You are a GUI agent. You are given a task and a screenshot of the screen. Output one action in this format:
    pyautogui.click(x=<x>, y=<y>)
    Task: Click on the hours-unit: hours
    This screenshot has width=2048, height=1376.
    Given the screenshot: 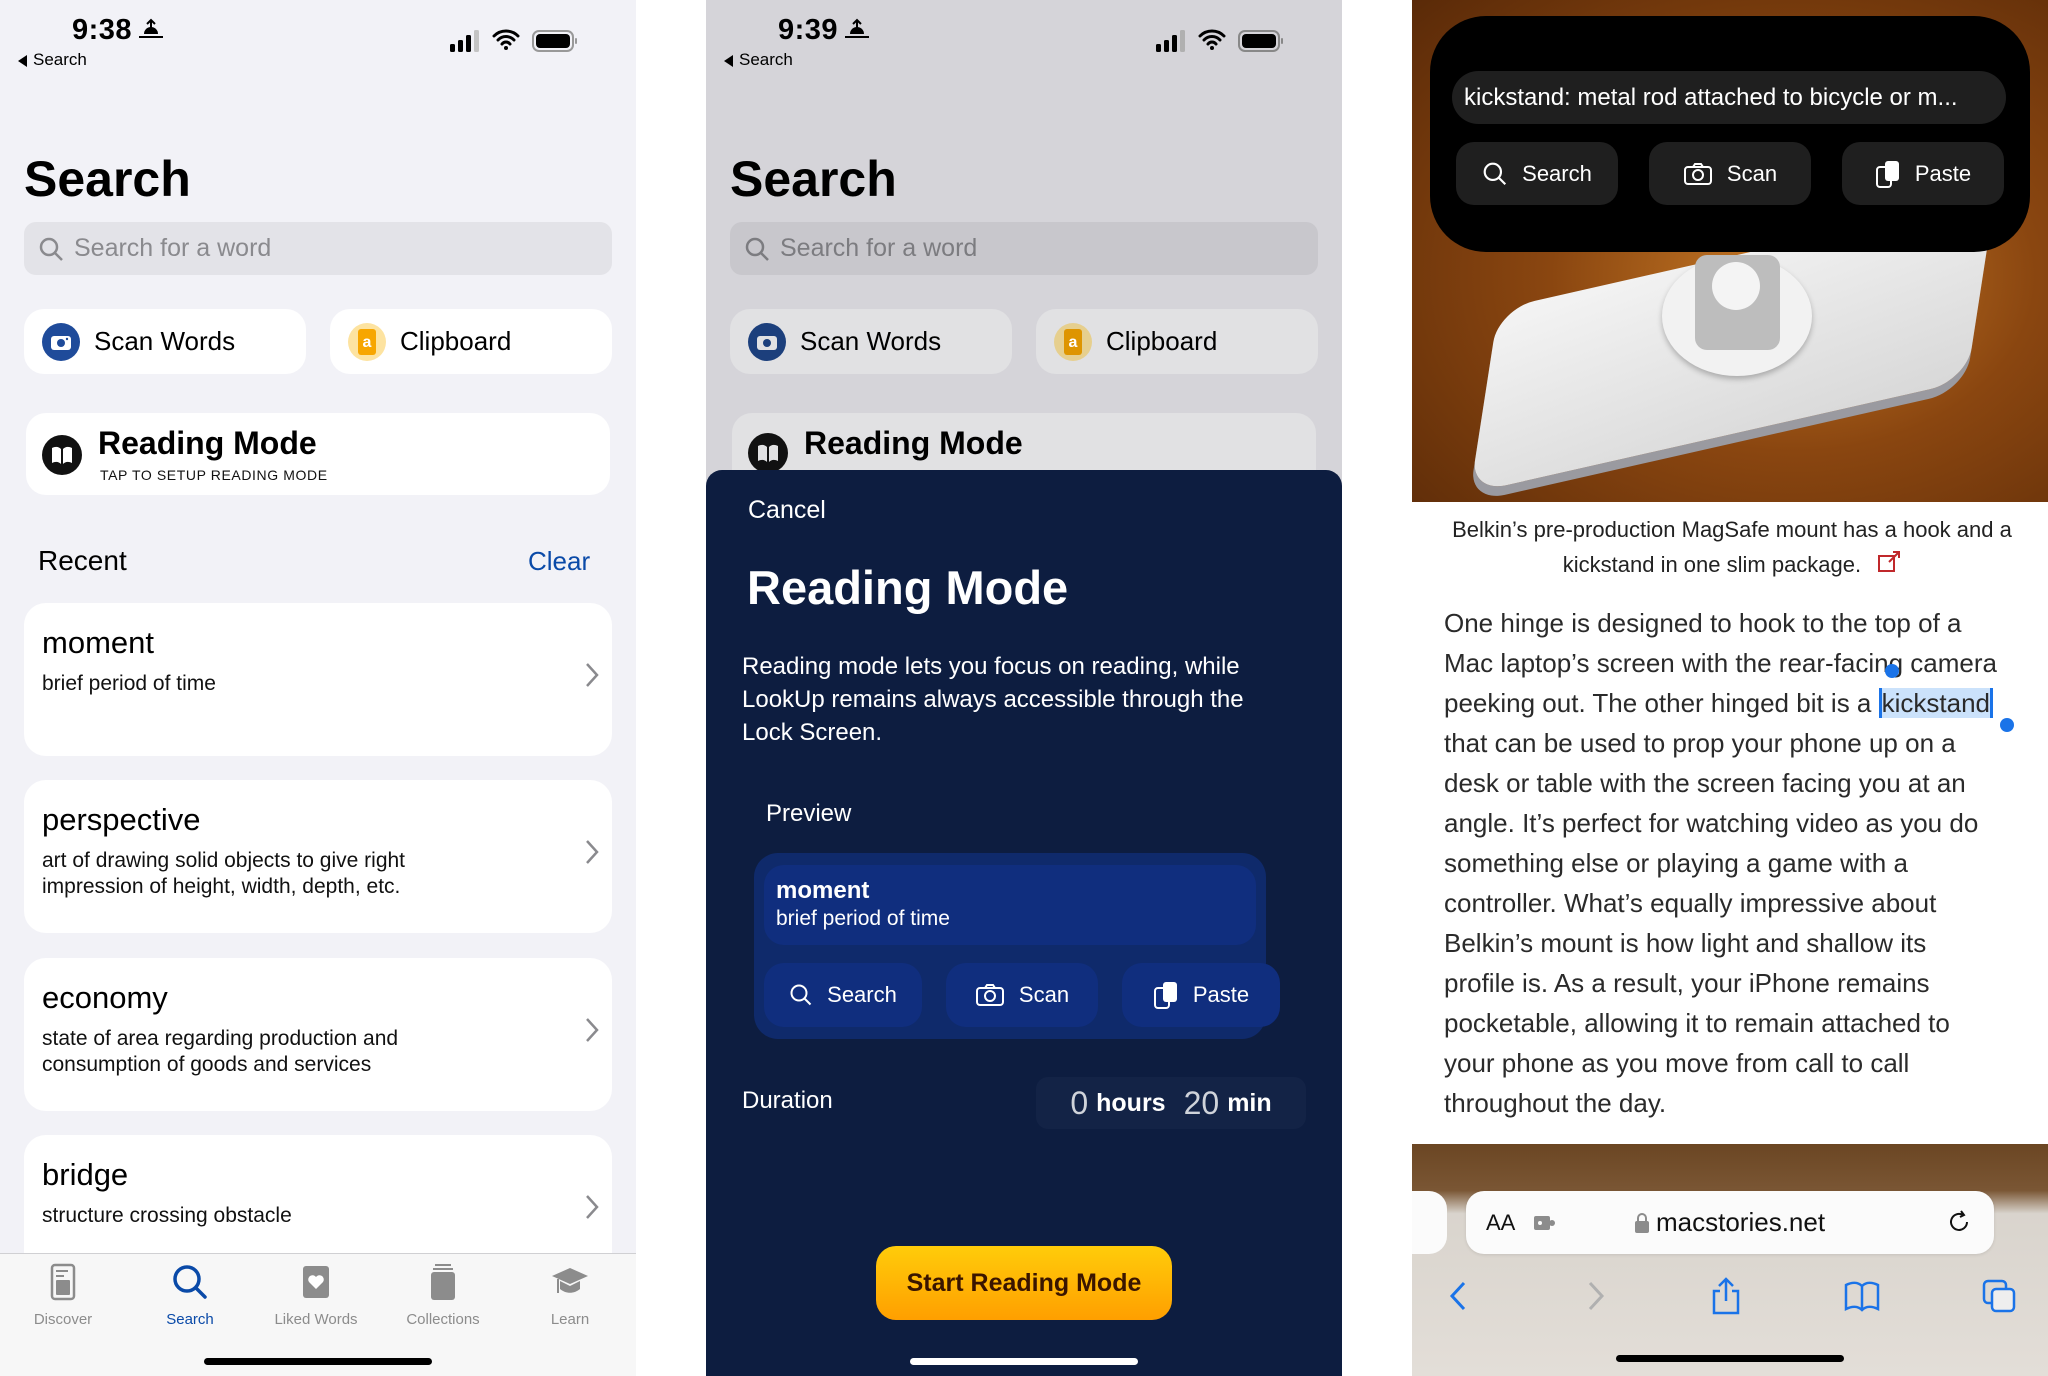 What is the action you would take?
    pyautogui.click(x=1131, y=1102)
    